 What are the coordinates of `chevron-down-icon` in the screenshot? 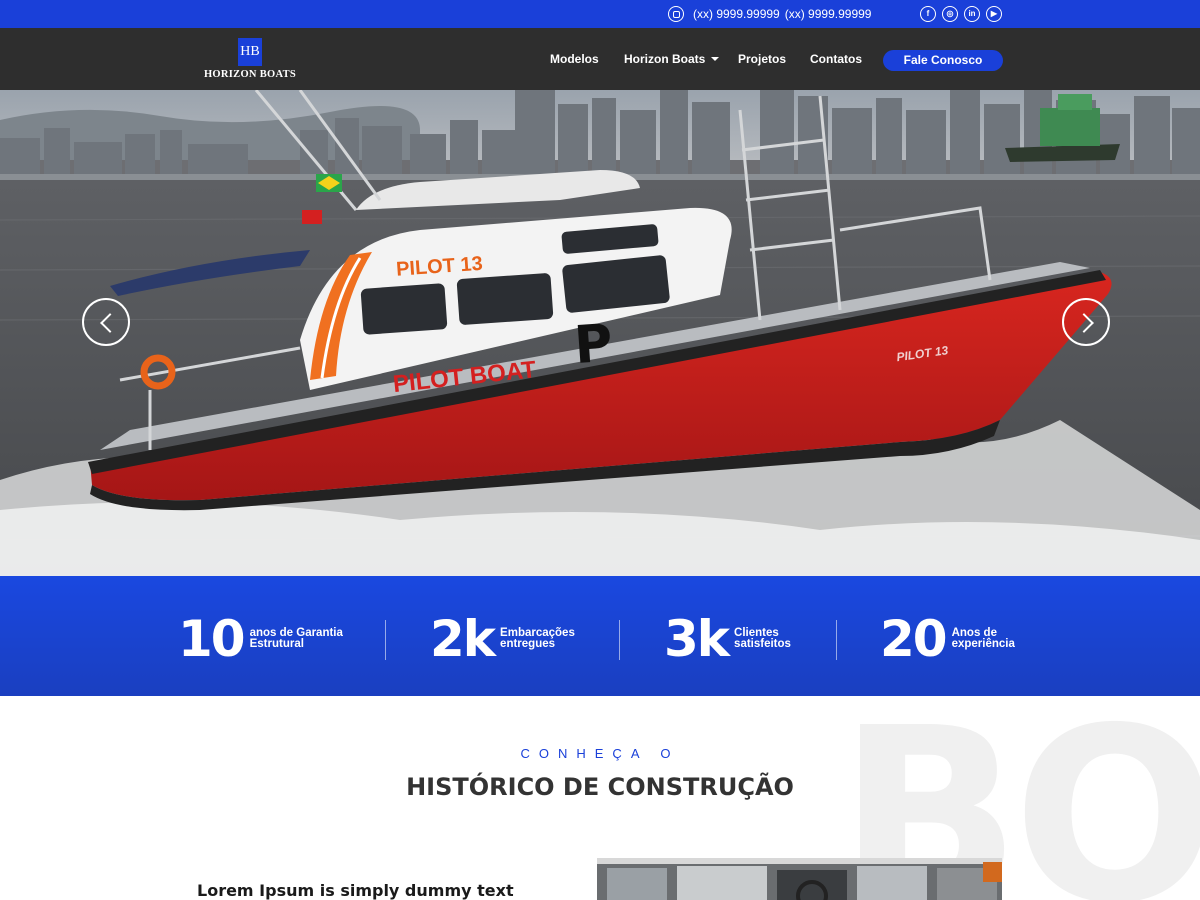 It's located at (715, 59).